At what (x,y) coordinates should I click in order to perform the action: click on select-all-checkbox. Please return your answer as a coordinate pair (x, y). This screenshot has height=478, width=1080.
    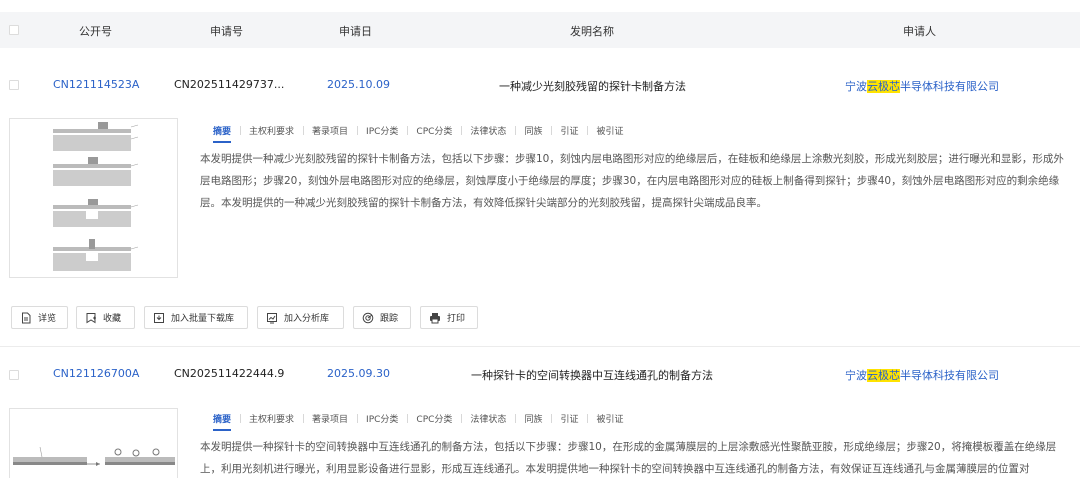
    Looking at the image, I should click on (14, 30).